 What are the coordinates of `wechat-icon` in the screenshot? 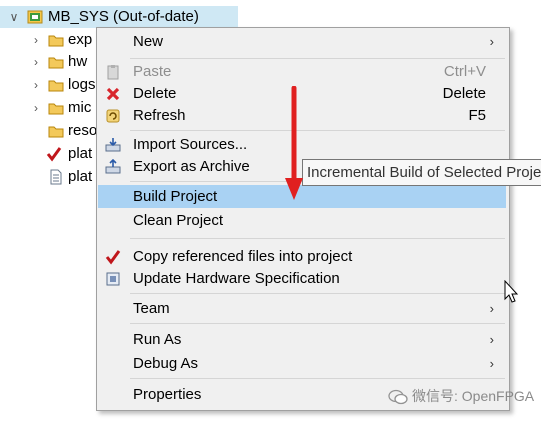 It's located at (398, 397).